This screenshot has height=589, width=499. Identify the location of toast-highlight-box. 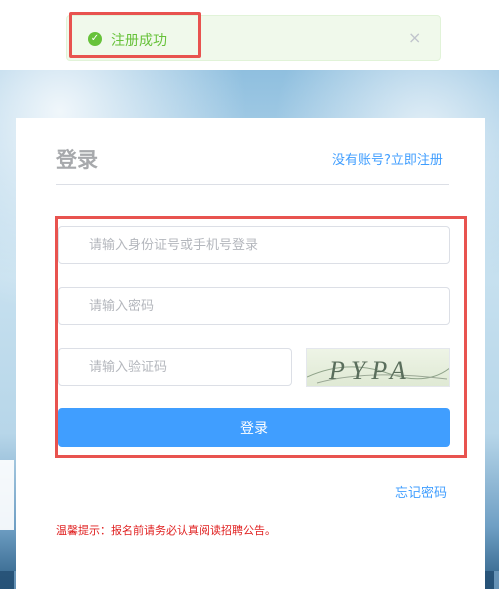
(135, 35).